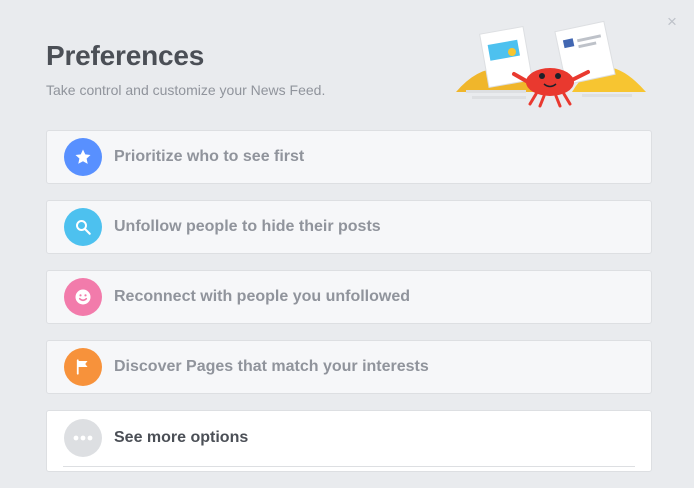 The image size is (694, 488). I want to click on search-icon, so click(83, 227).